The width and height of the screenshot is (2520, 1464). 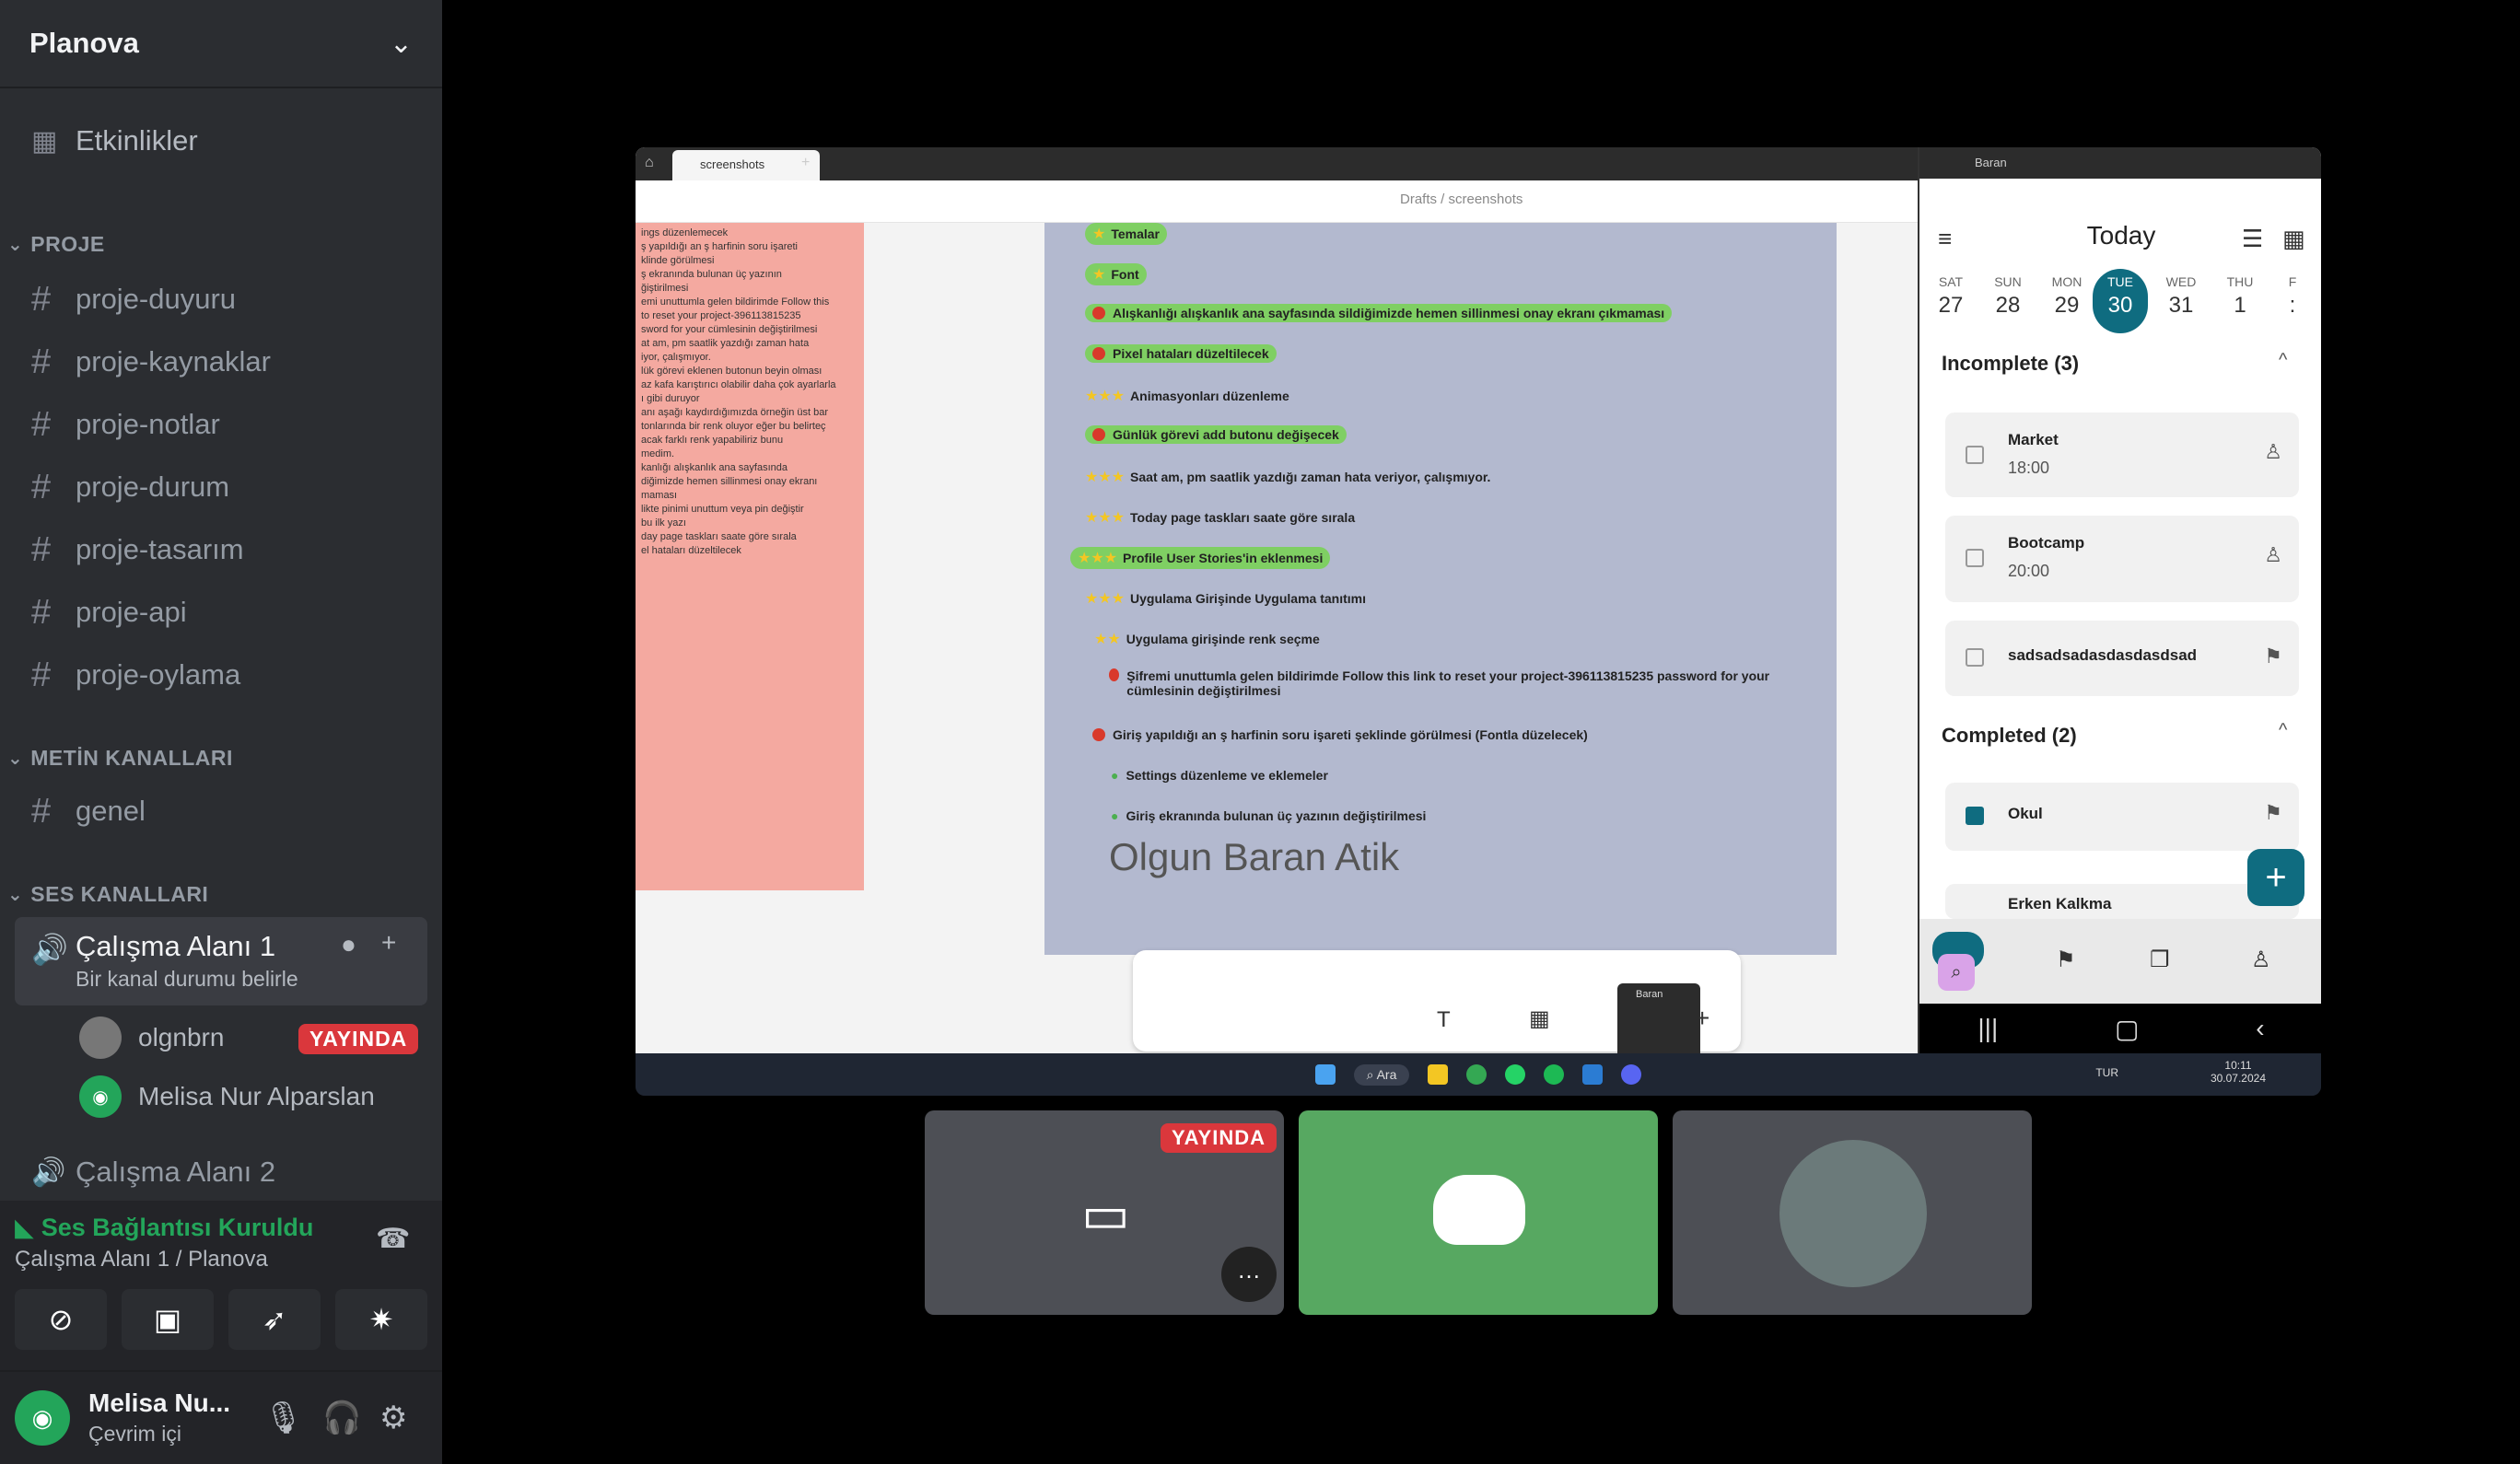 I want to click on task-card: Market 18:00 ♙, so click(x=2122, y=455).